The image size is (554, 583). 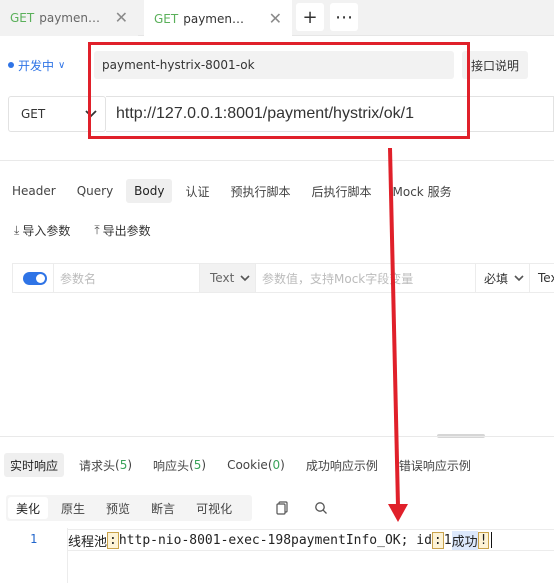 What do you see at coordinates (321, 508) in the screenshot?
I see `search-icon` at bounding box center [321, 508].